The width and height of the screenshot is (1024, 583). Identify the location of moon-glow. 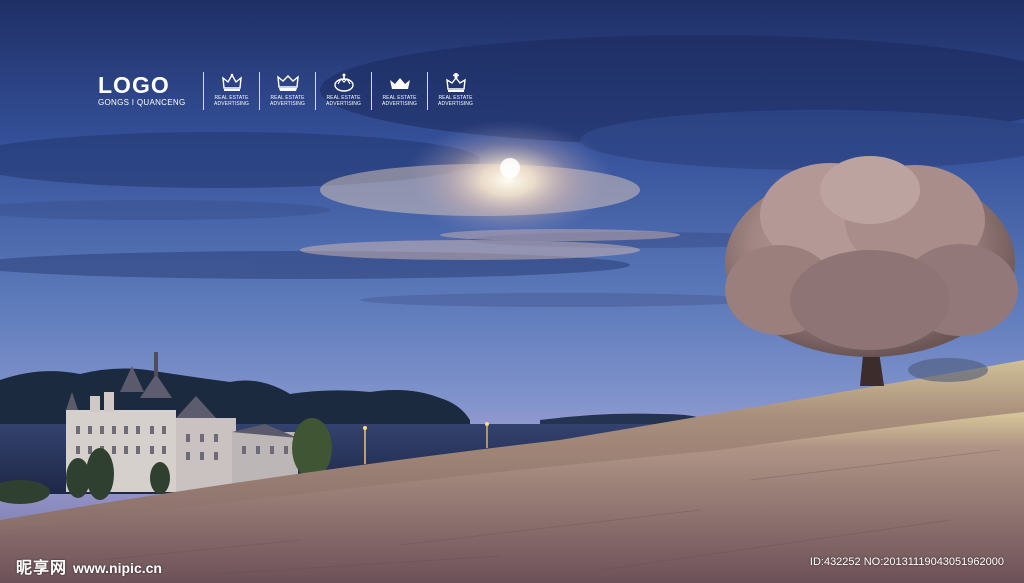
(508, 180).